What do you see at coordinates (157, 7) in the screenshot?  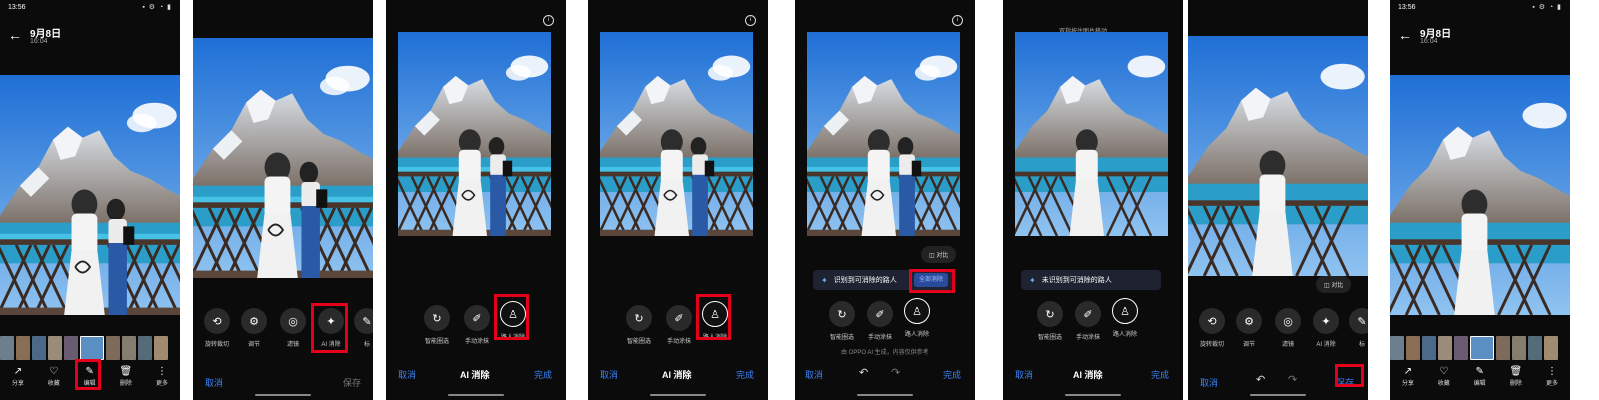 I see `status-icons: ▪ ⚙ ◔ ▮` at bounding box center [157, 7].